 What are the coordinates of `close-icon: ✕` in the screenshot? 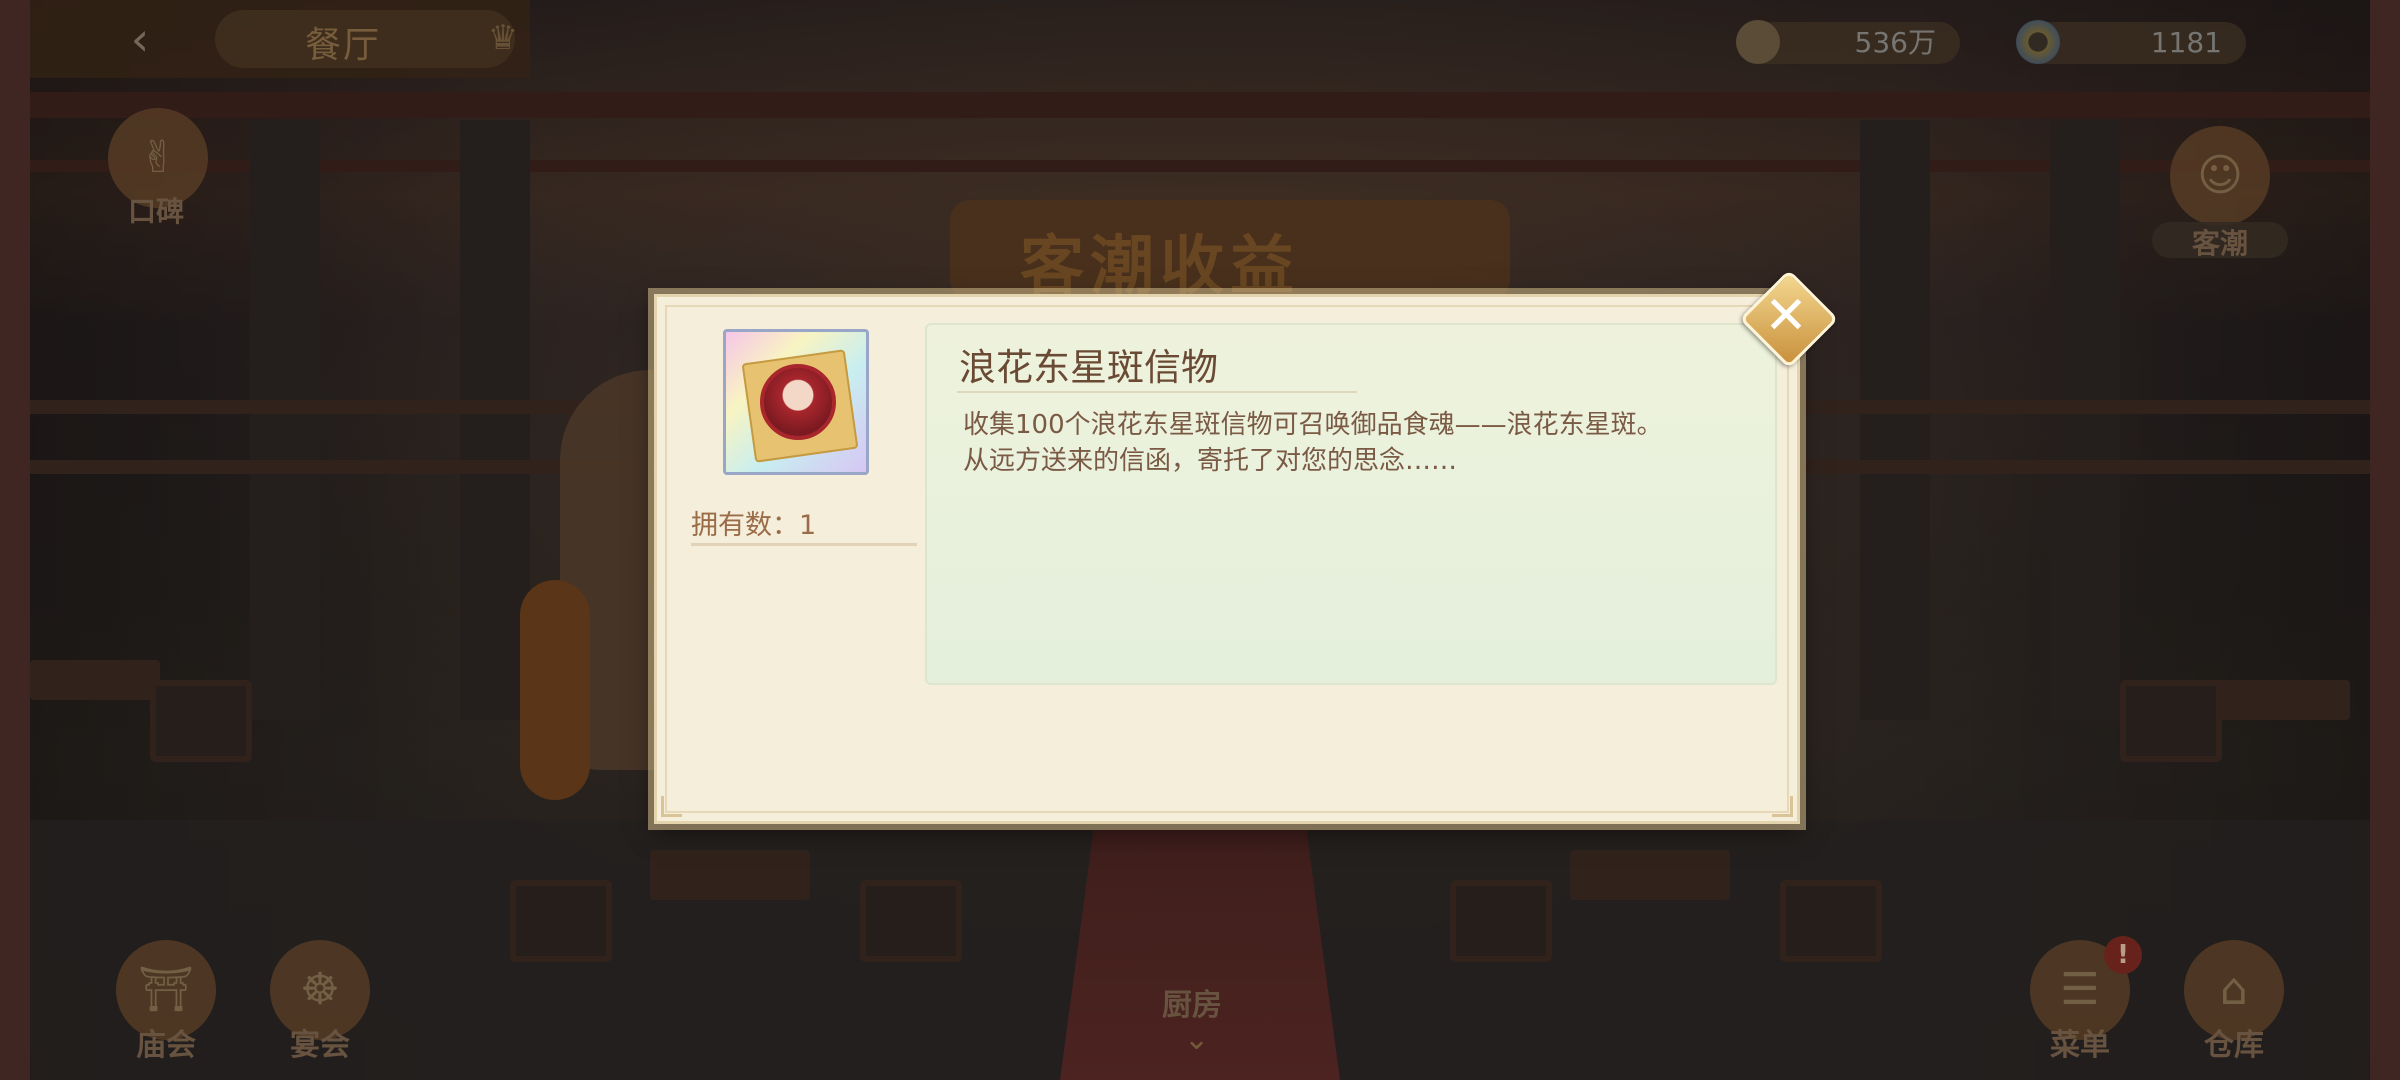 It's located at (1786, 316).